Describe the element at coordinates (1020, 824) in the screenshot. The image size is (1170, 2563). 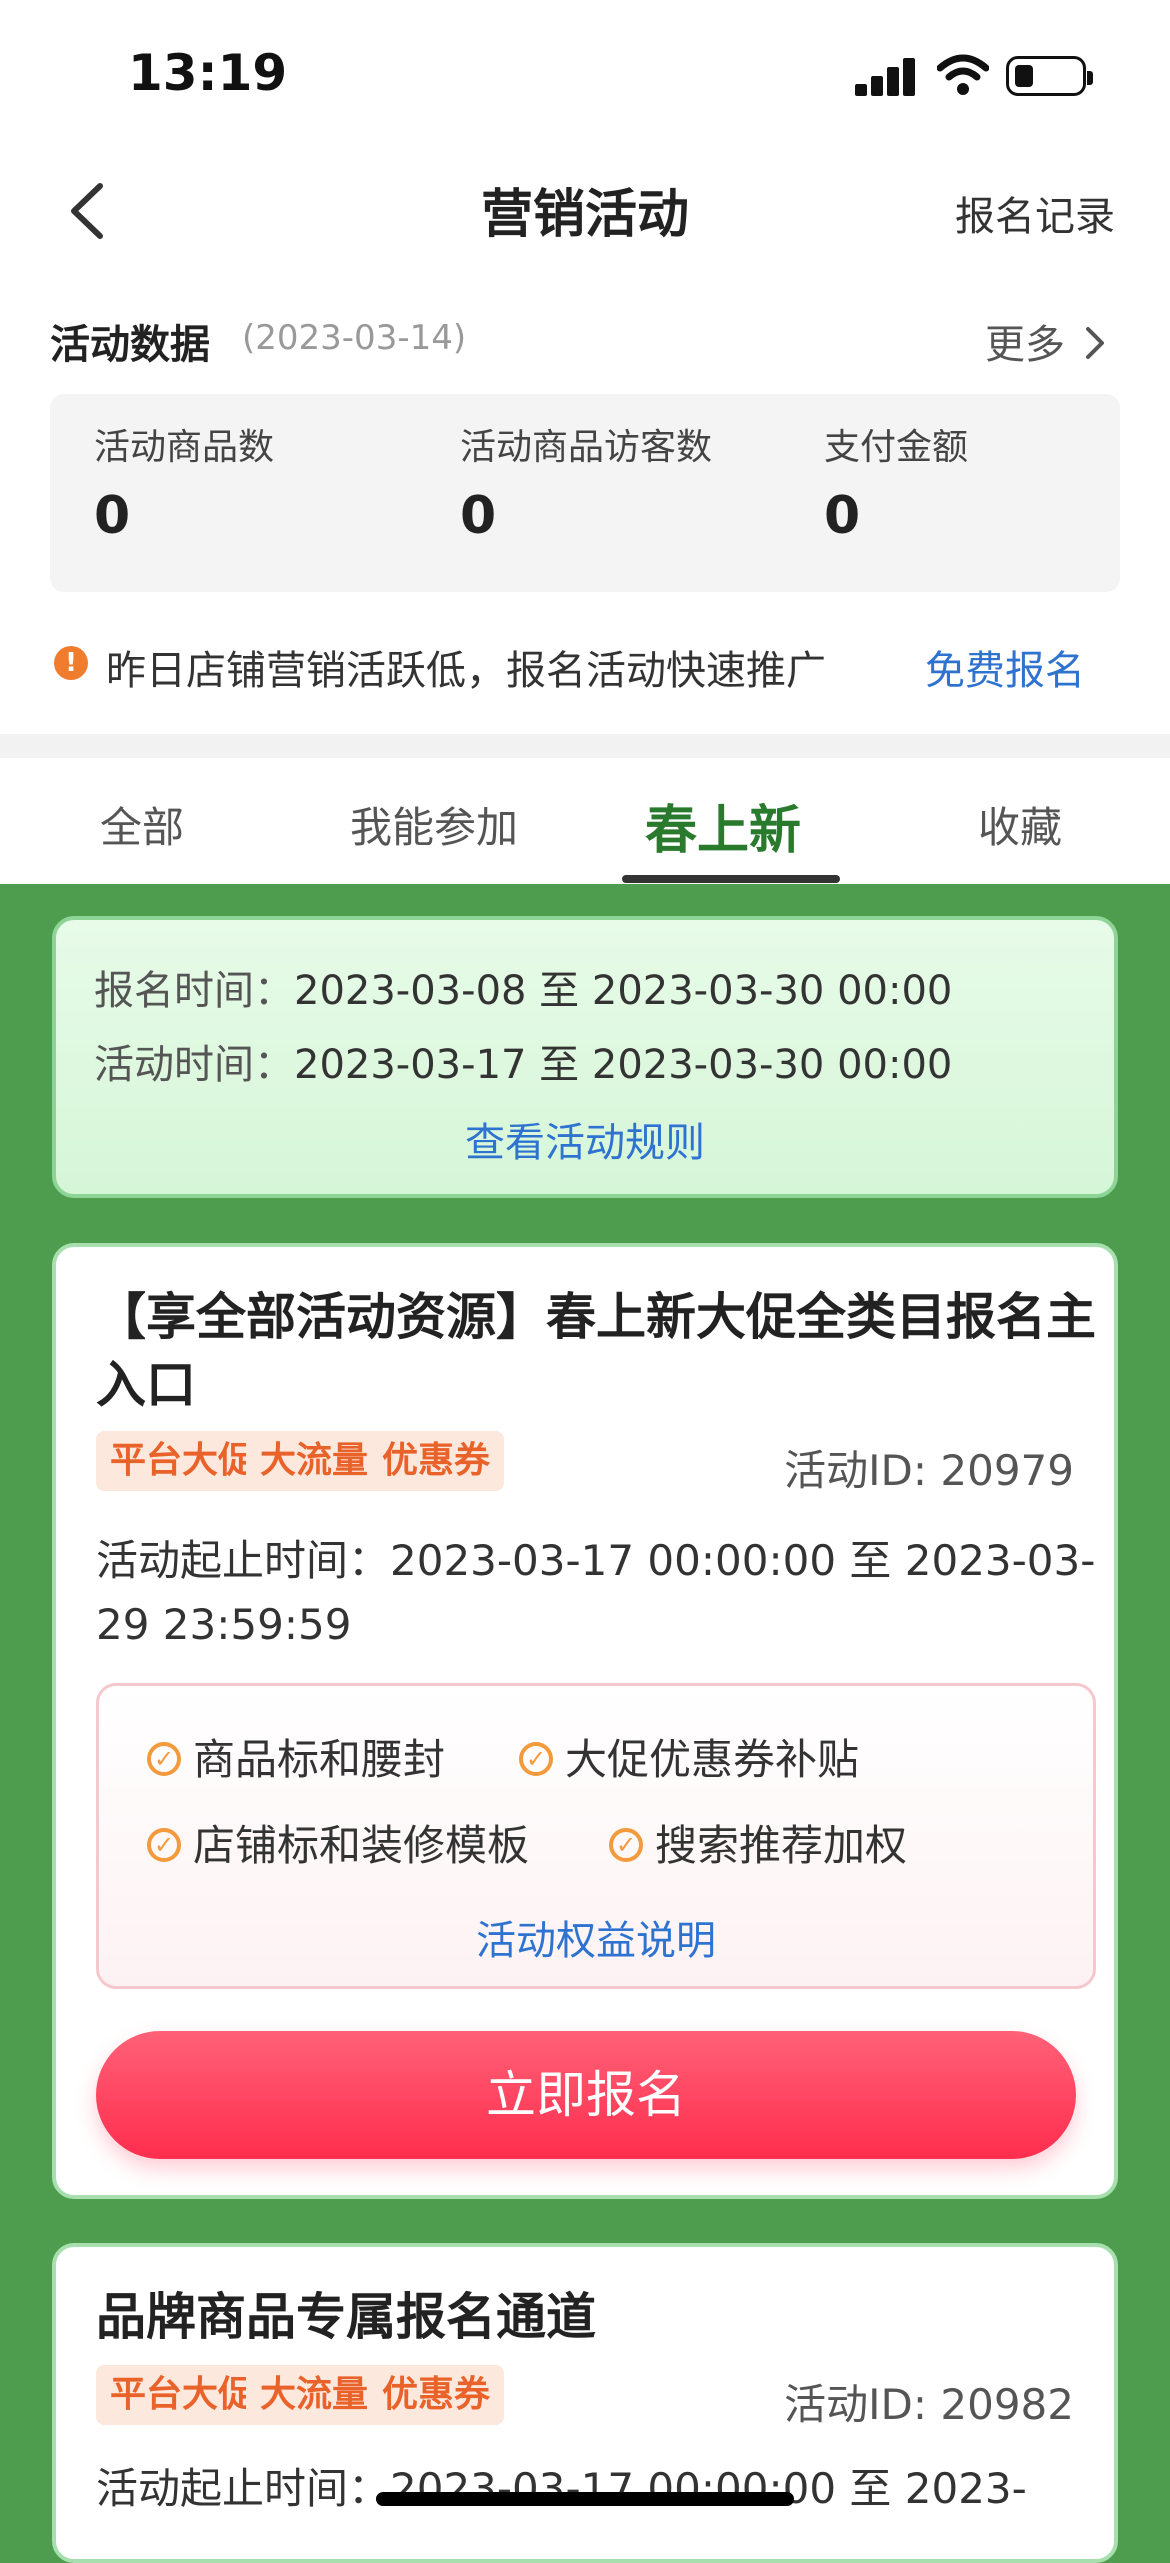
I see `tab-favorites: 收藏` at that location.